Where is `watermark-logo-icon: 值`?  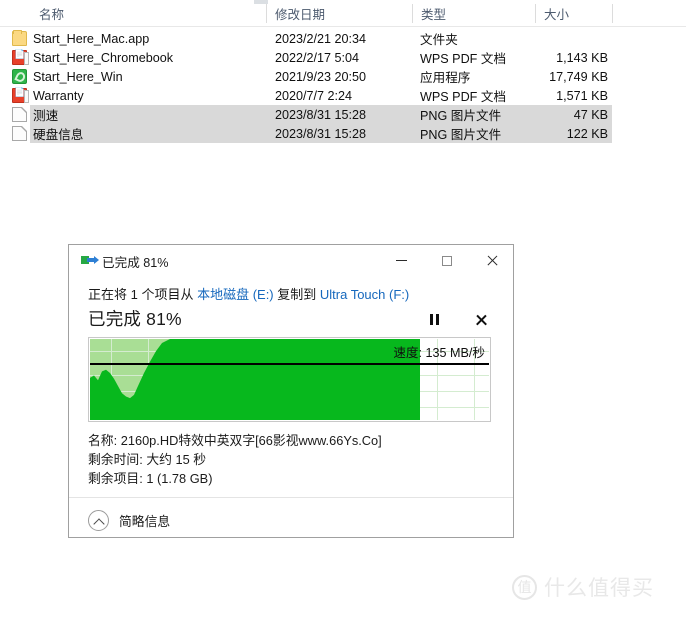
watermark-logo-icon: 值 is located at coordinates (524, 587).